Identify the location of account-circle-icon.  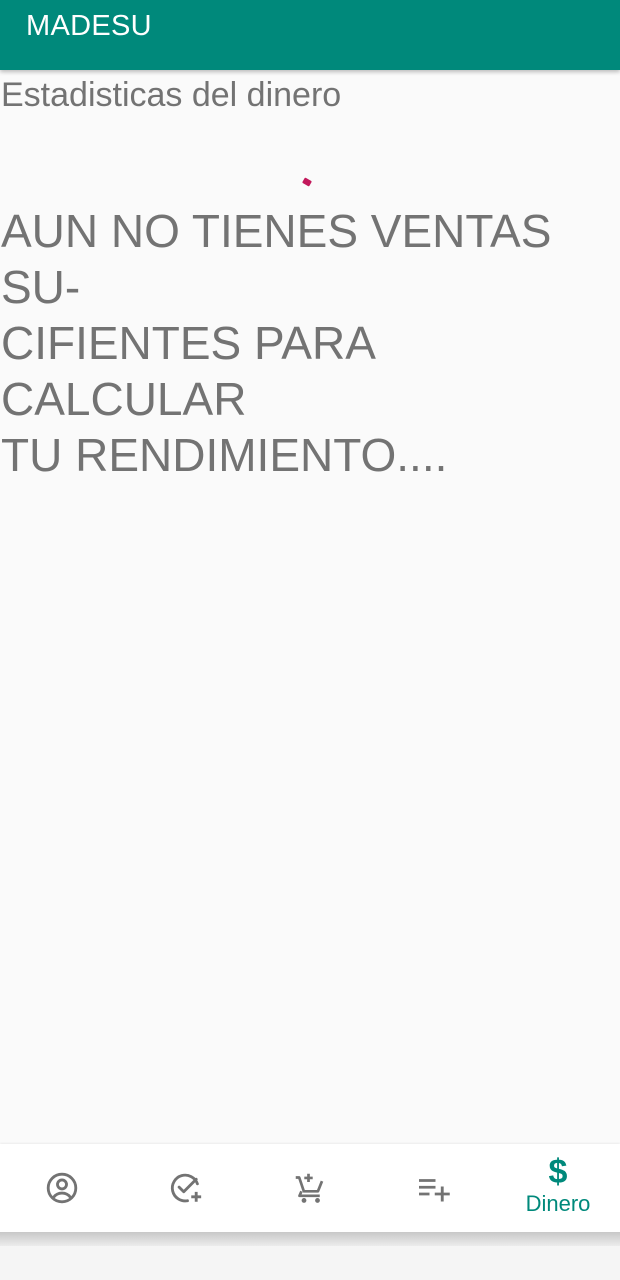
(62, 1188).